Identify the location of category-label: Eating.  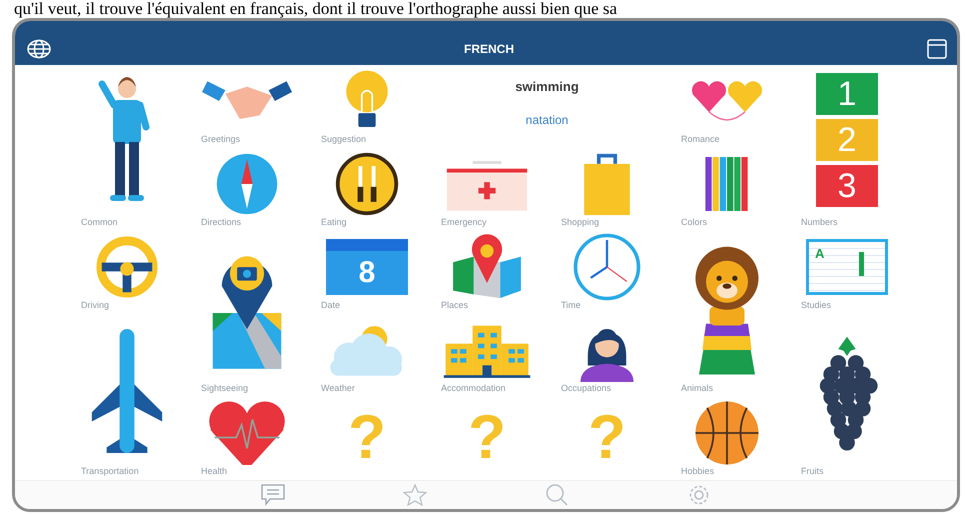
(327, 222).